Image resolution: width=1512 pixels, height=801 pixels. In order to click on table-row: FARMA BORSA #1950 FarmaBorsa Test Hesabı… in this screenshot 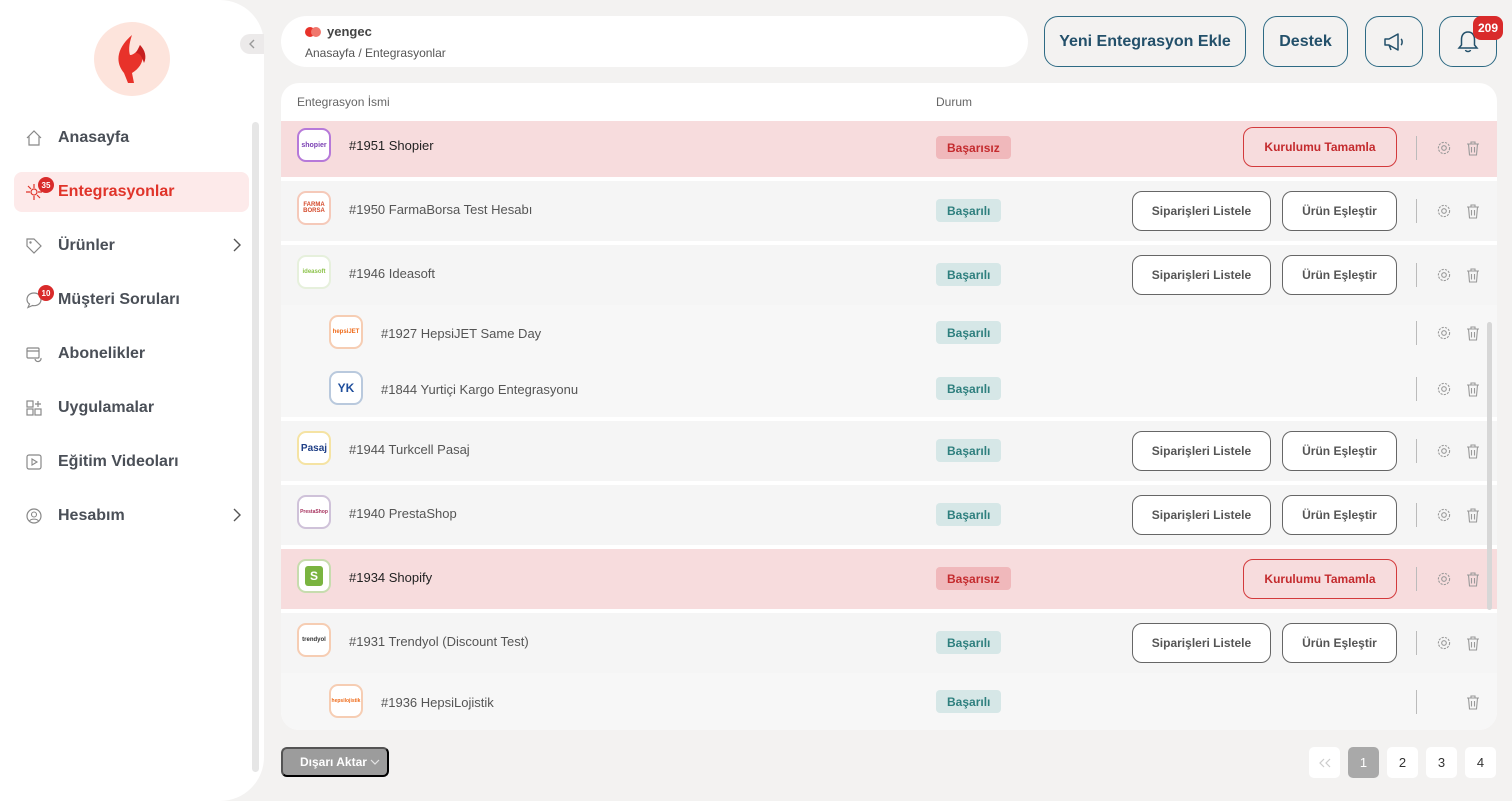, I will do `click(889, 211)`.